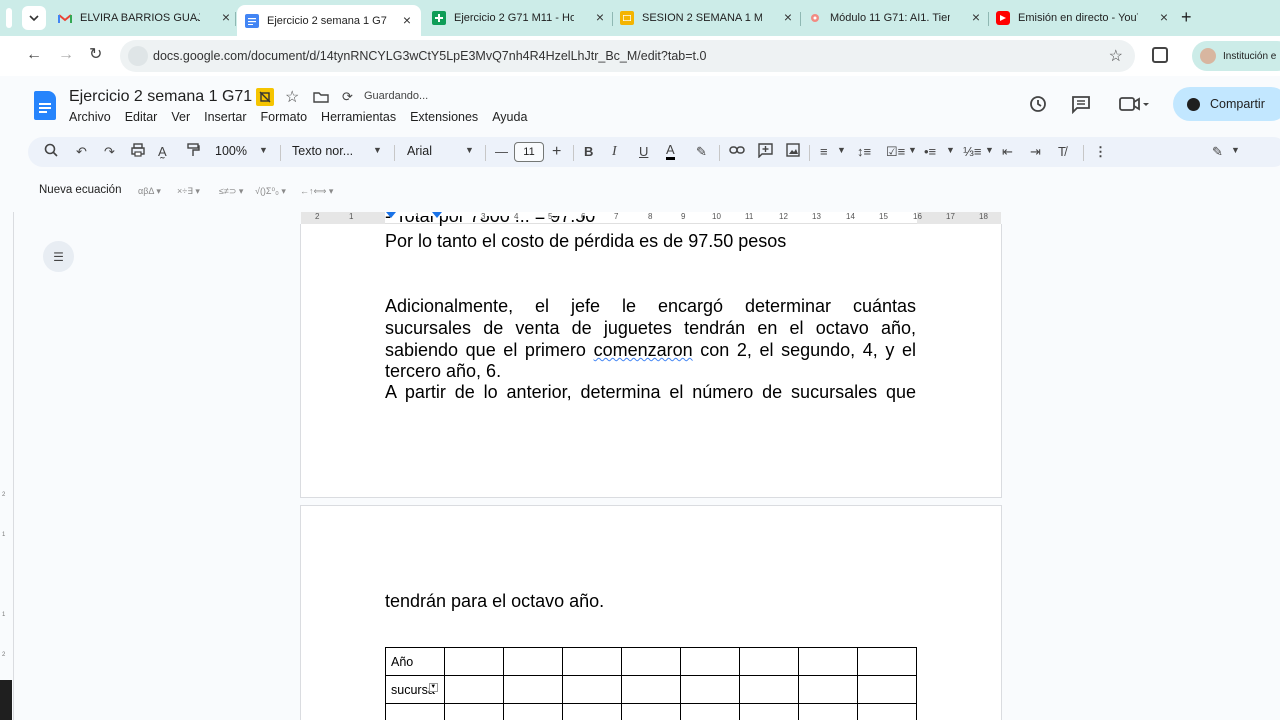 Image resolution: width=1280 pixels, height=720 pixels. I want to click on paragraph-line: tendrán para el octavo año., so click(494, 602).